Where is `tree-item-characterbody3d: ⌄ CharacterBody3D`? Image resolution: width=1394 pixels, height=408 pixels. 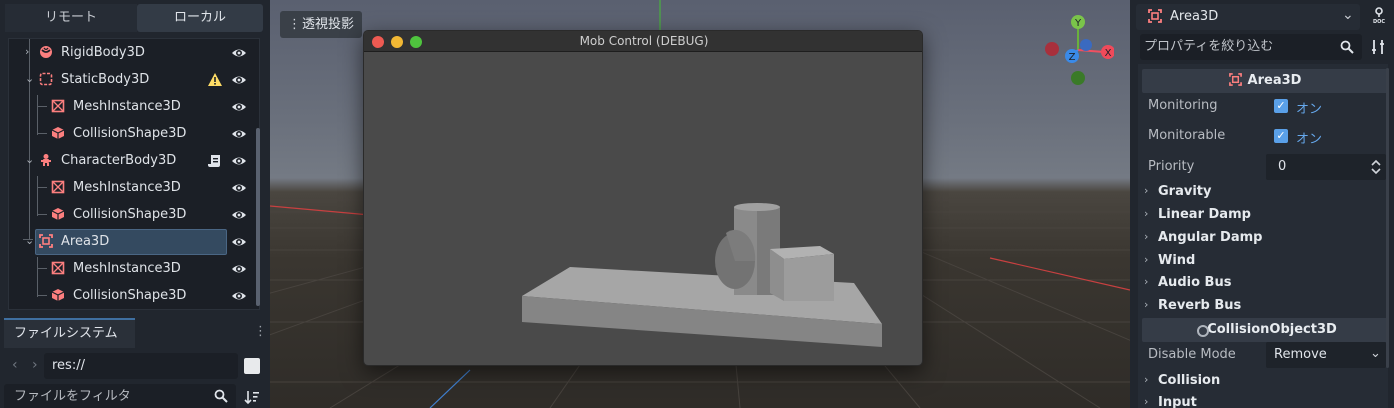 tree-item-characterbody3d: ⌄ CharacterBody3D is located at coordinates (129, 161).